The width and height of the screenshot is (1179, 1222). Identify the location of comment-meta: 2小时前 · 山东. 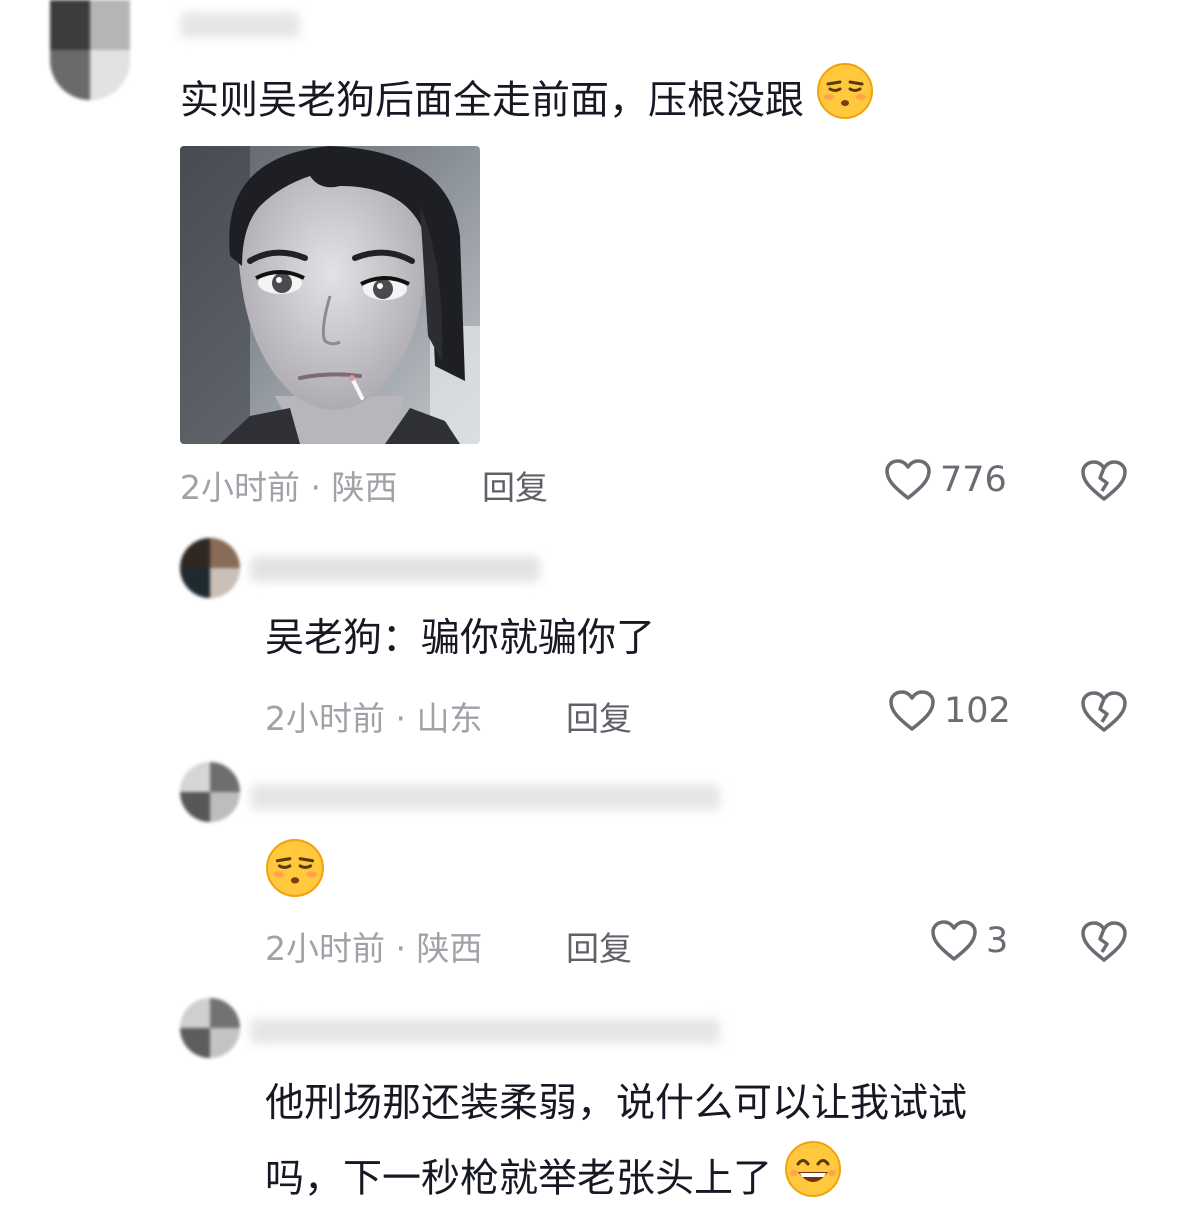
(374, 718).